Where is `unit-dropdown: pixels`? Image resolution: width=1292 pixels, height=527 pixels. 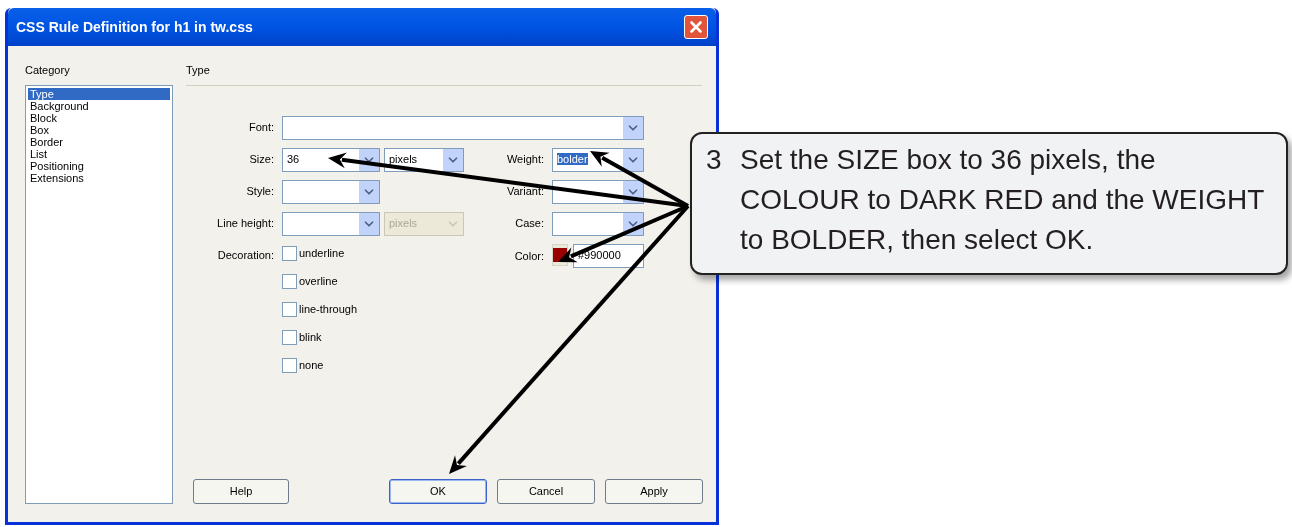
unit-dropdown: pixels is located at coordinates (424, 159).